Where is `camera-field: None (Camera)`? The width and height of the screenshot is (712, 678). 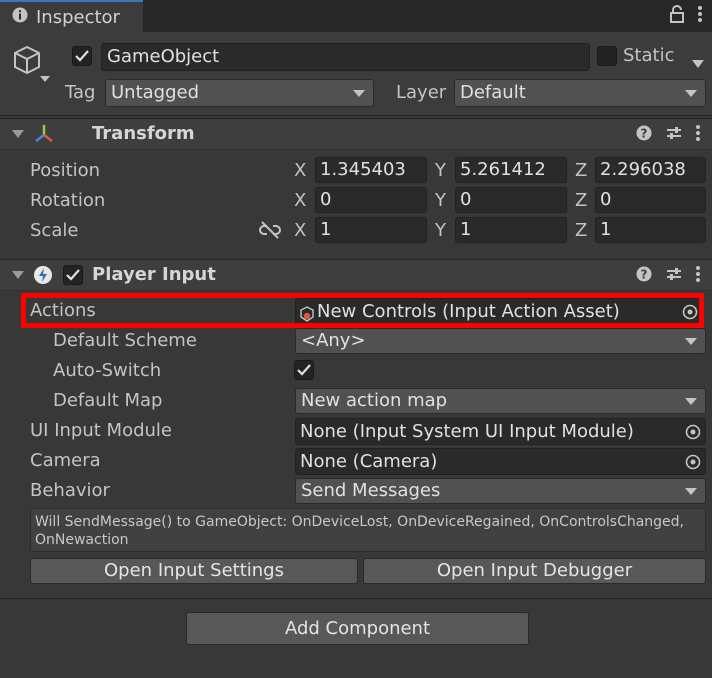
camera-field: None (Camera) is located at coordinates (500, 461).